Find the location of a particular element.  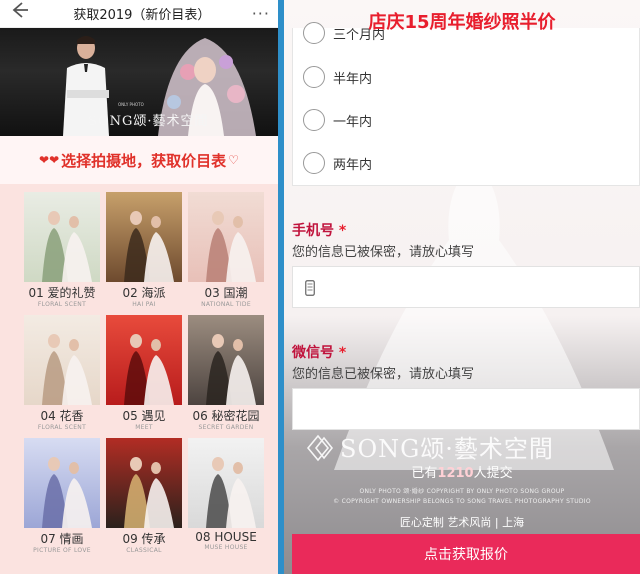

location-caption: 04 花香 is located at coordinates (62, 415).